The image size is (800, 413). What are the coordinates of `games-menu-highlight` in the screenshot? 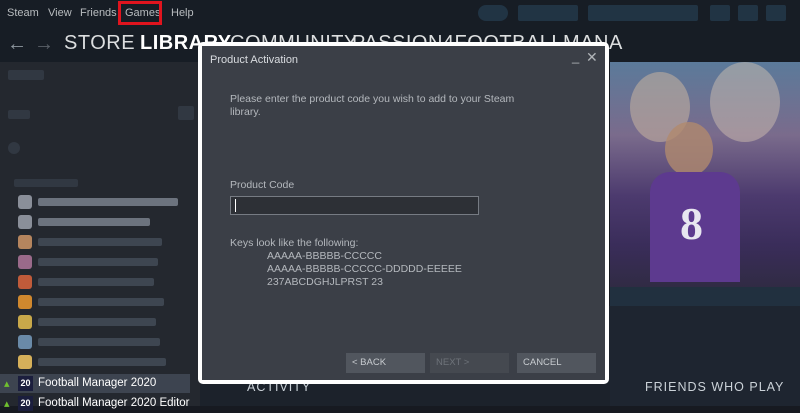 It's located at (140, 13).